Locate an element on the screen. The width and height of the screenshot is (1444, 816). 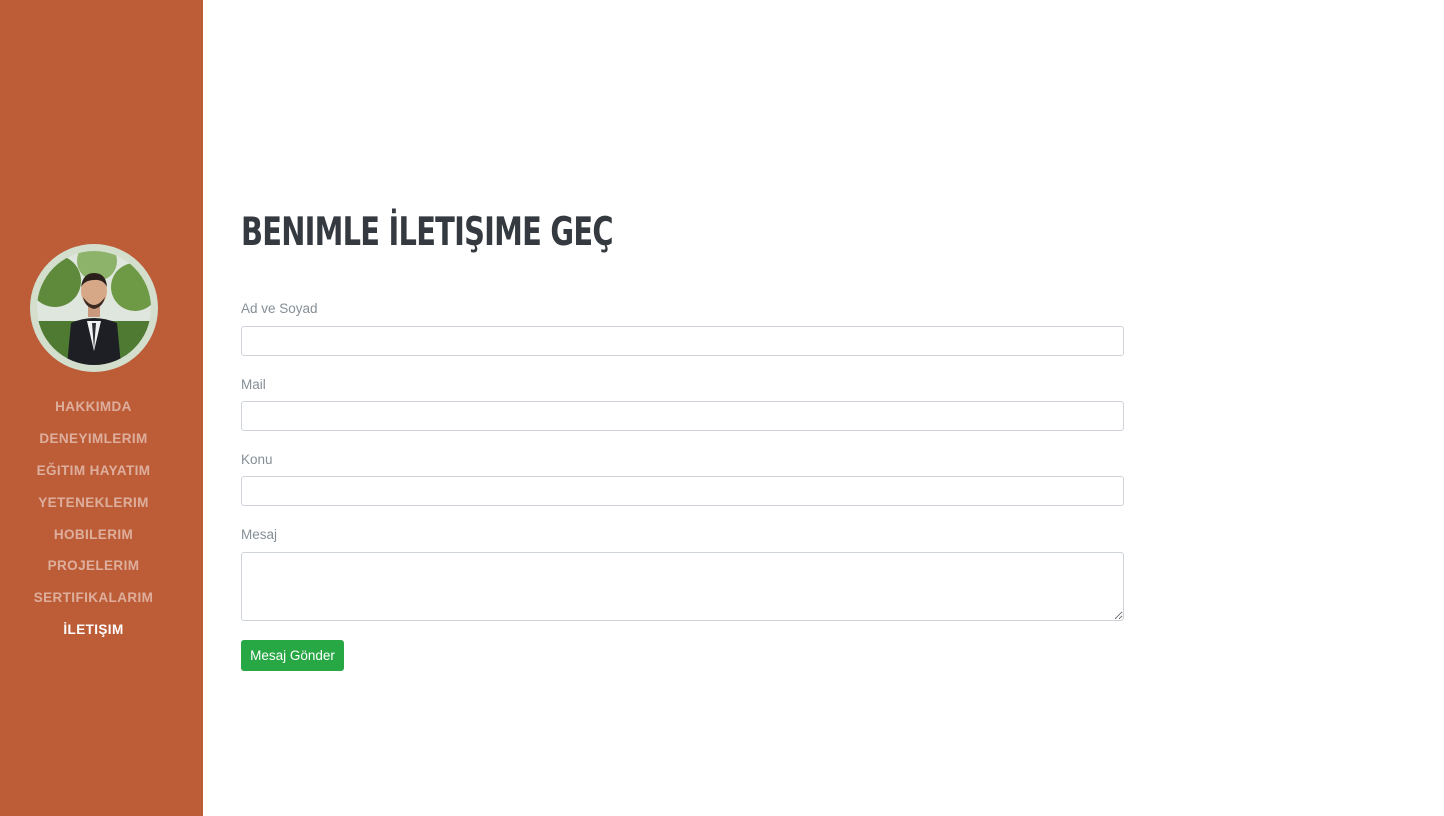
nav-link: Deneyimlerim is located at coordinates (93, 438).